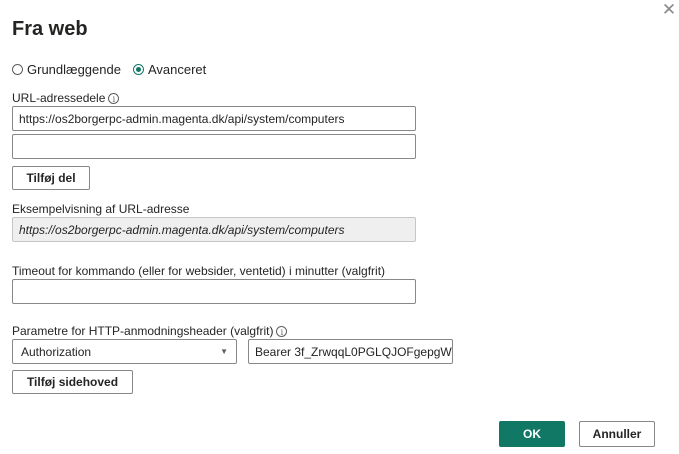  I want to click on preview-label: Eksempelvisning af URL-adresse, so click(101, 209).